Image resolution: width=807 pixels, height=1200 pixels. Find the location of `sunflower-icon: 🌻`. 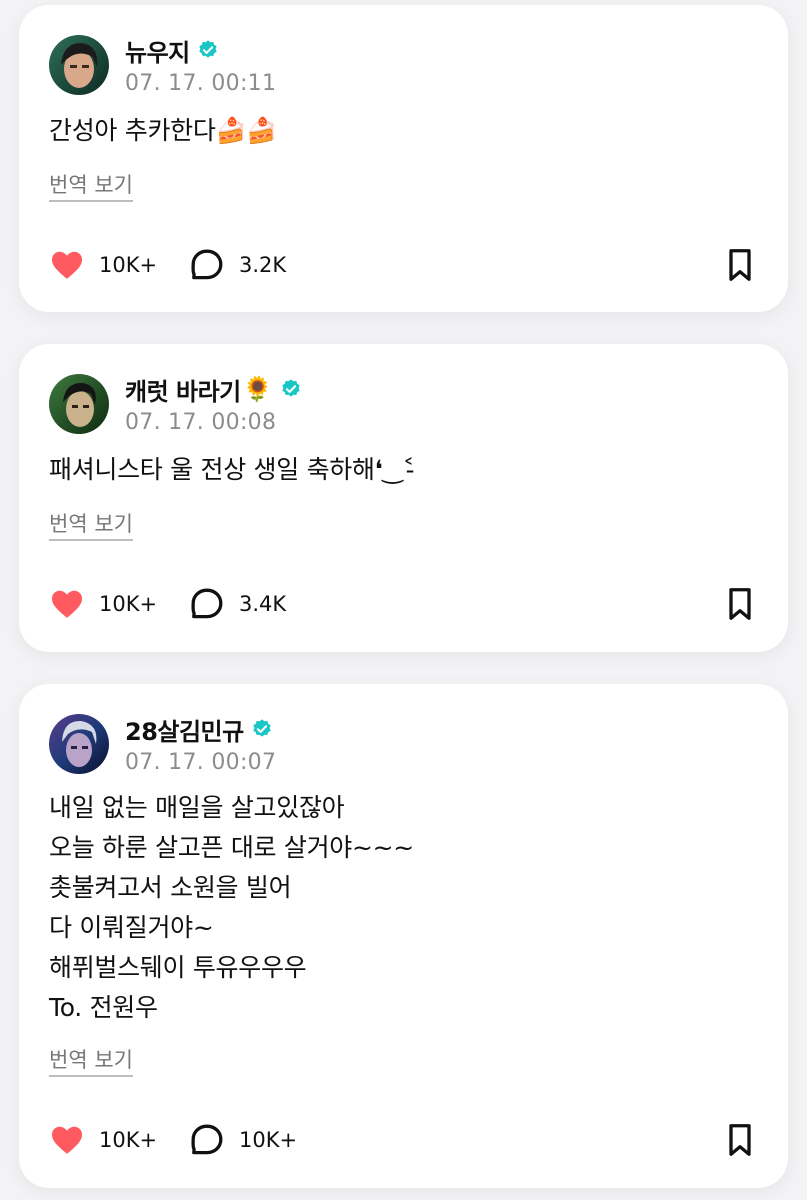

sunflower-icon: 🌻 is located at coordinates (257, 389).